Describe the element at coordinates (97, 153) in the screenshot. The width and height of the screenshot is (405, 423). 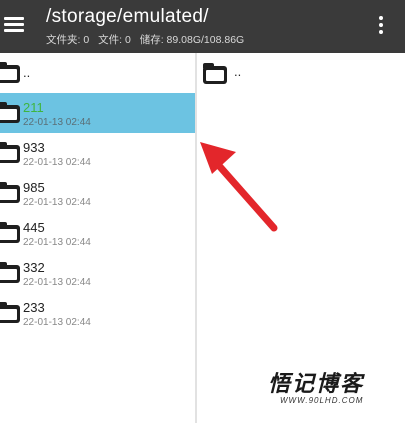
I see `list-item: 933 22-01-13 02:44` at that location.